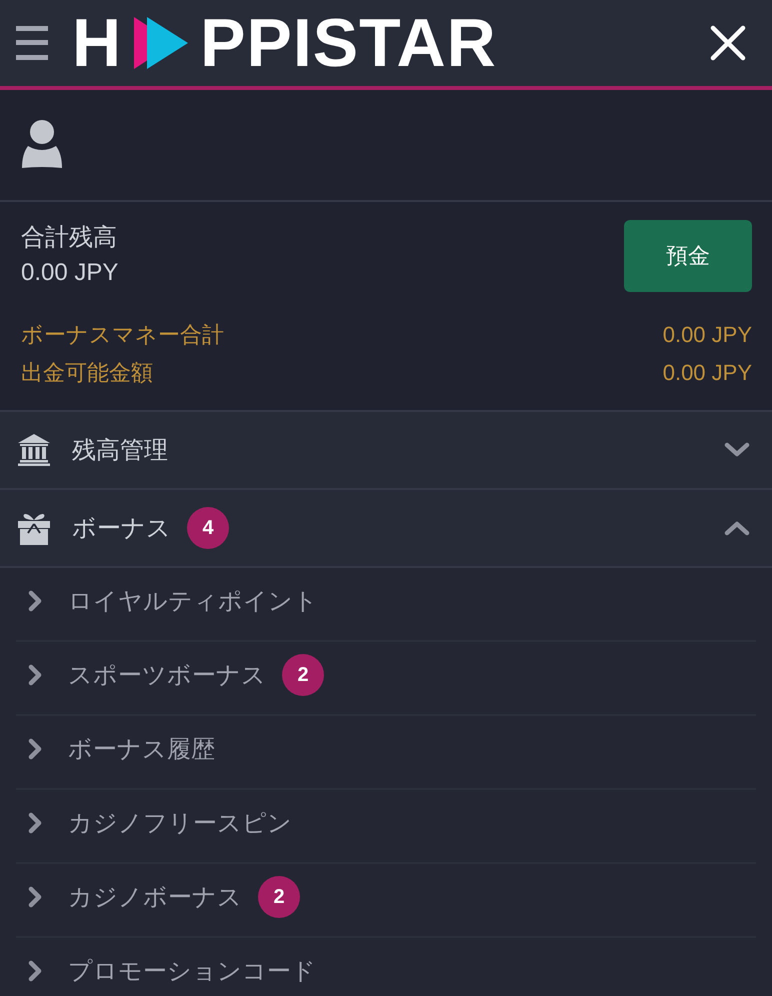 The image size is (772, 996). Describe the element at coordinates (386, 679) in the screenshot. I see `submenu-item: スポーツボーナス 2` at that location.